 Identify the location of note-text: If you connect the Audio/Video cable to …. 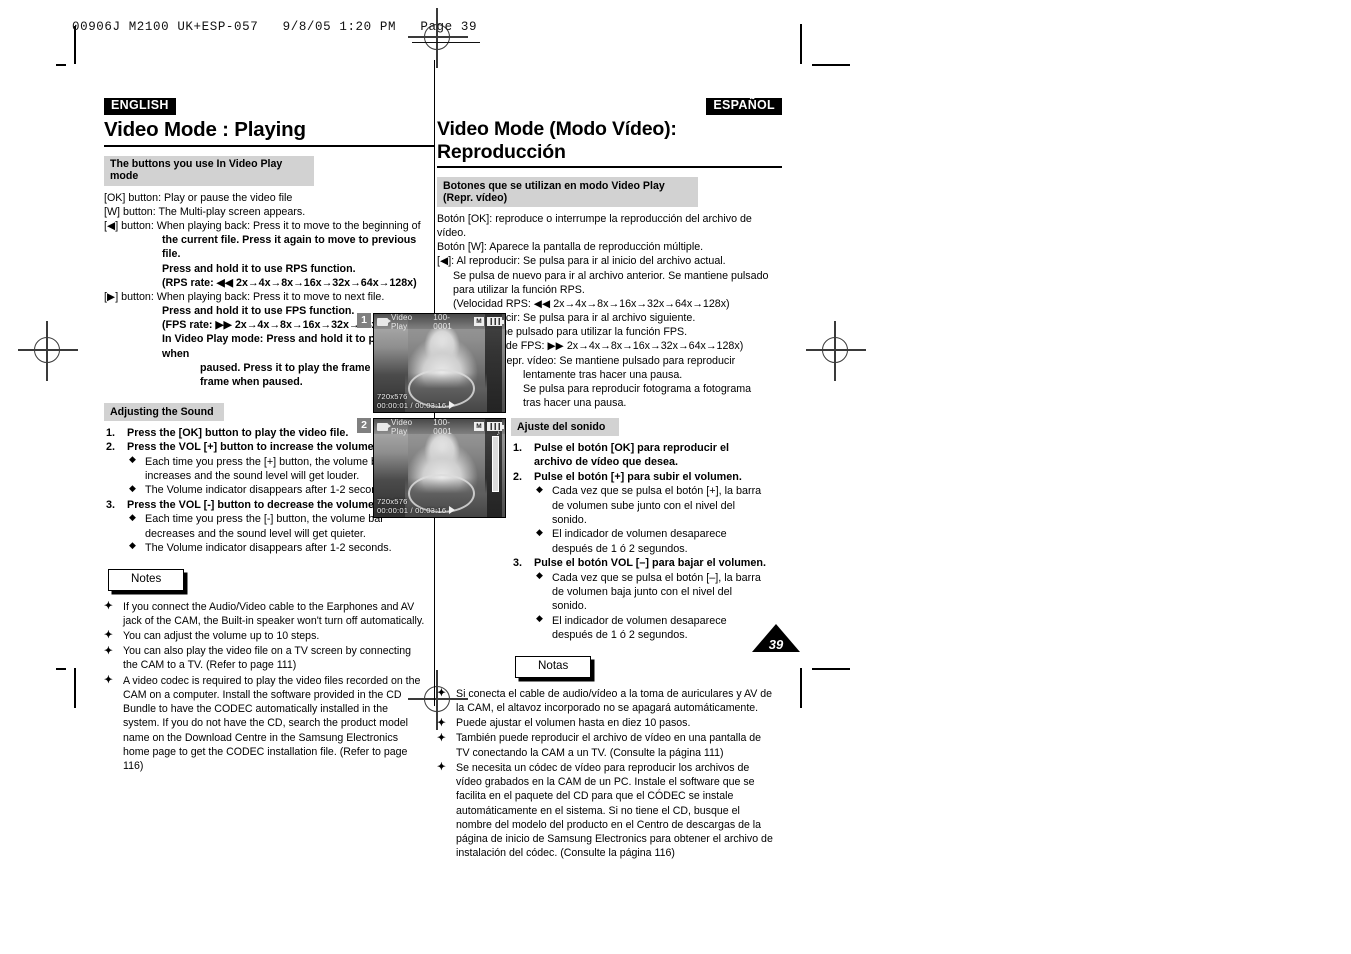
(274, 613).